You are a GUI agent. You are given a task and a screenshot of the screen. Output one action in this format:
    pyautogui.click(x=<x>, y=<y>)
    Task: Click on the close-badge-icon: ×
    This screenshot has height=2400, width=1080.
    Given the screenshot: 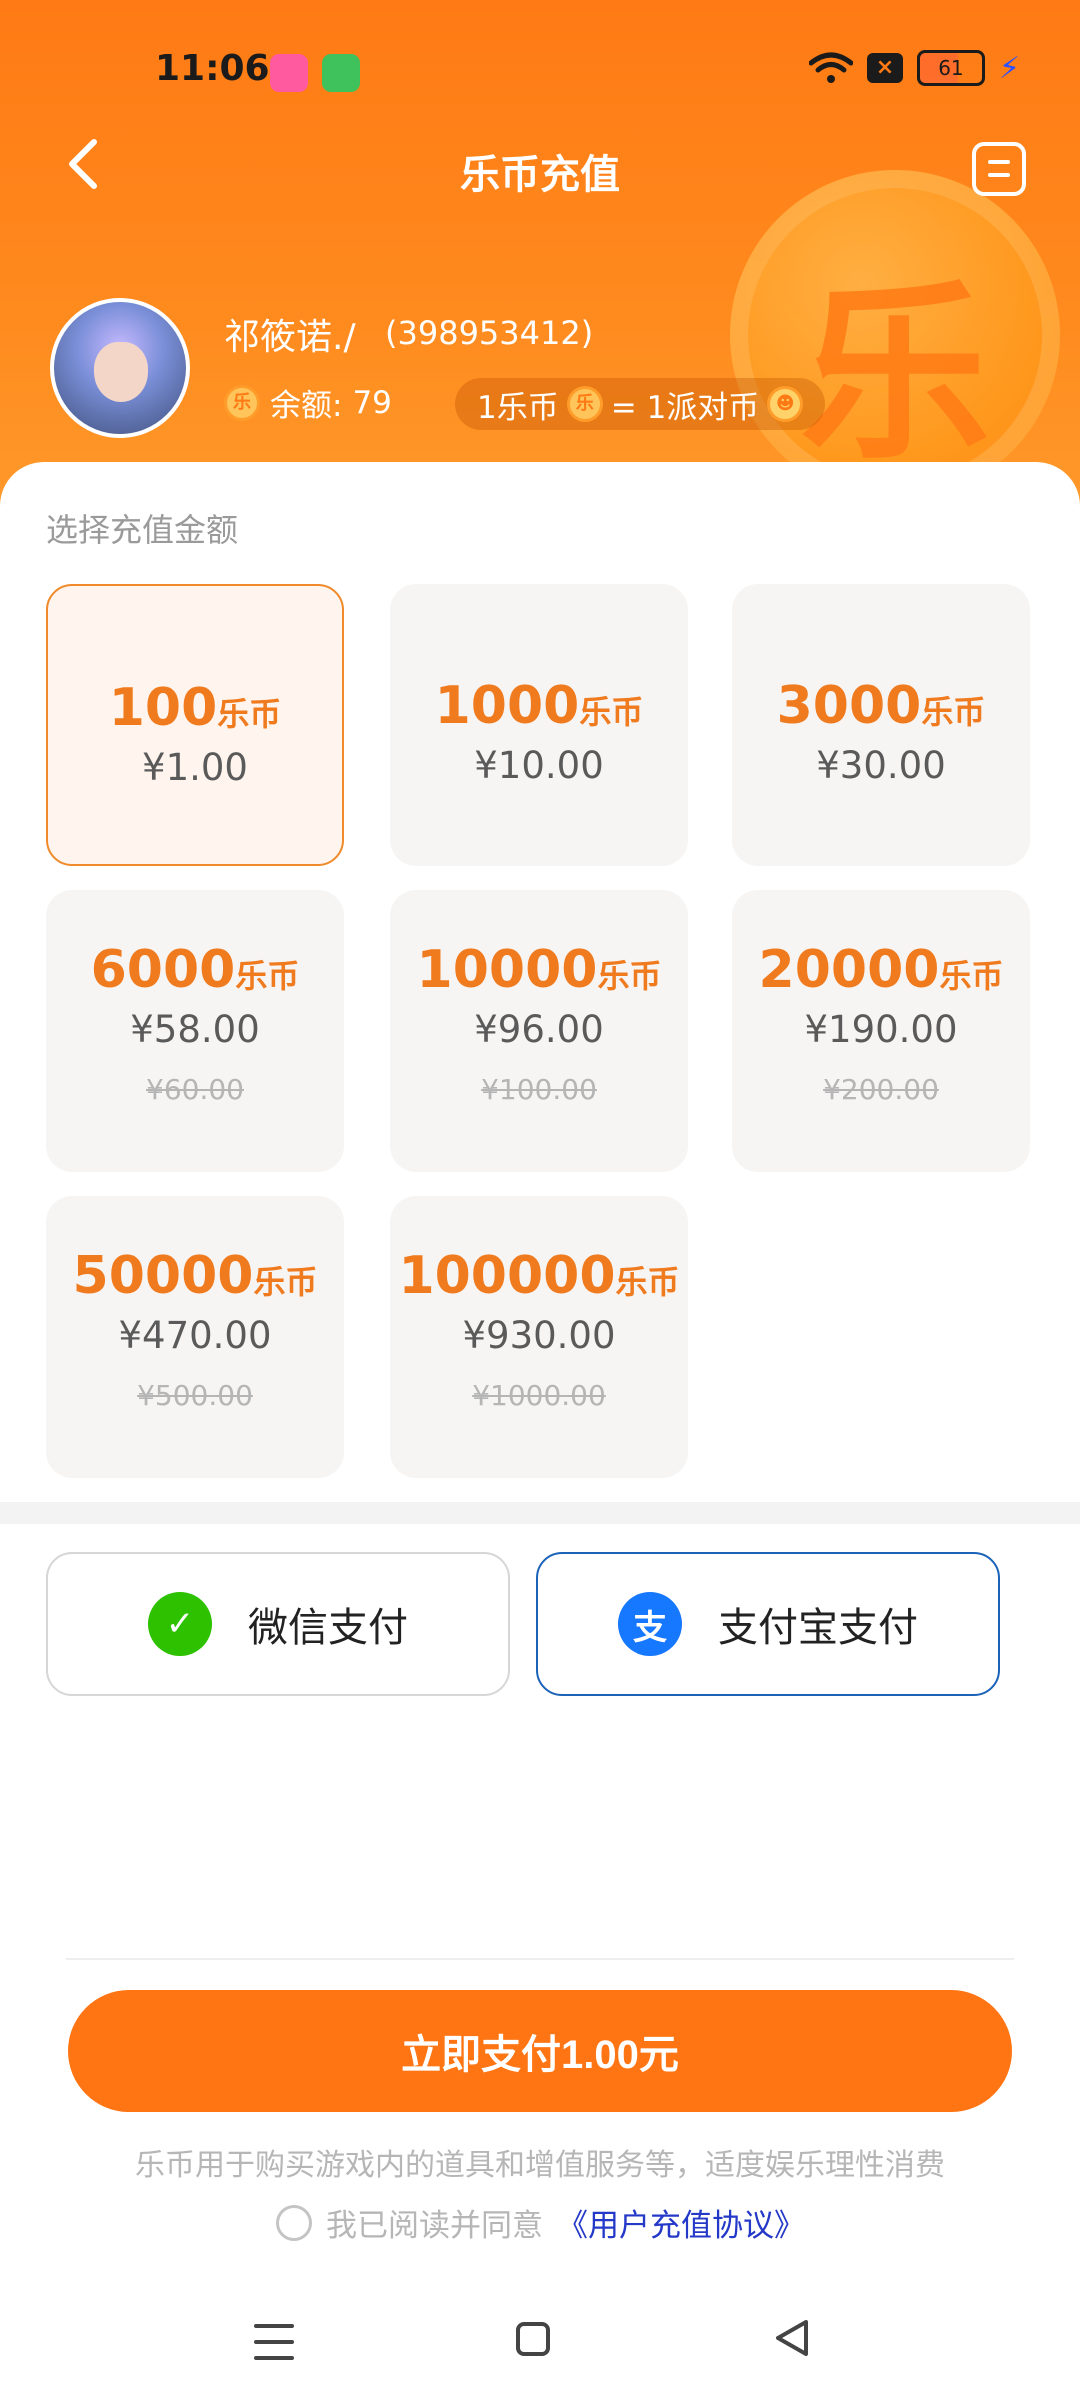 What is the action you would take?
    pyautogui.click(x=884, y=68)
    